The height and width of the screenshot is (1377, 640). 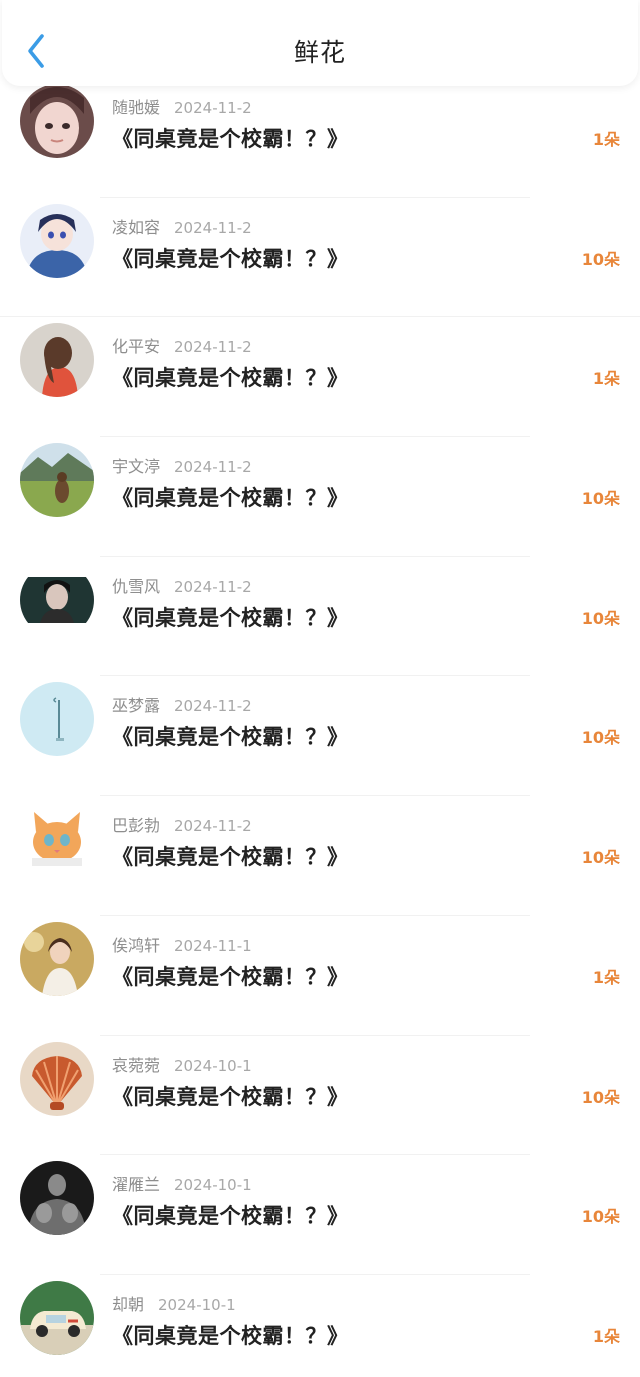 What do you see at coordinates (136, 107) in the screenshot?
I see `user-name: 随驰媛` at bounding box center [136, 107].